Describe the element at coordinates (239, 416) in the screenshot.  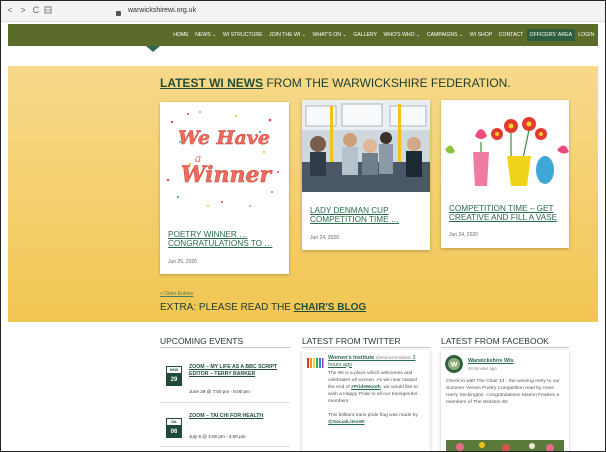
I see `event-title-link: ZOOM – TAI CHI FOR HEALTH` at that location.